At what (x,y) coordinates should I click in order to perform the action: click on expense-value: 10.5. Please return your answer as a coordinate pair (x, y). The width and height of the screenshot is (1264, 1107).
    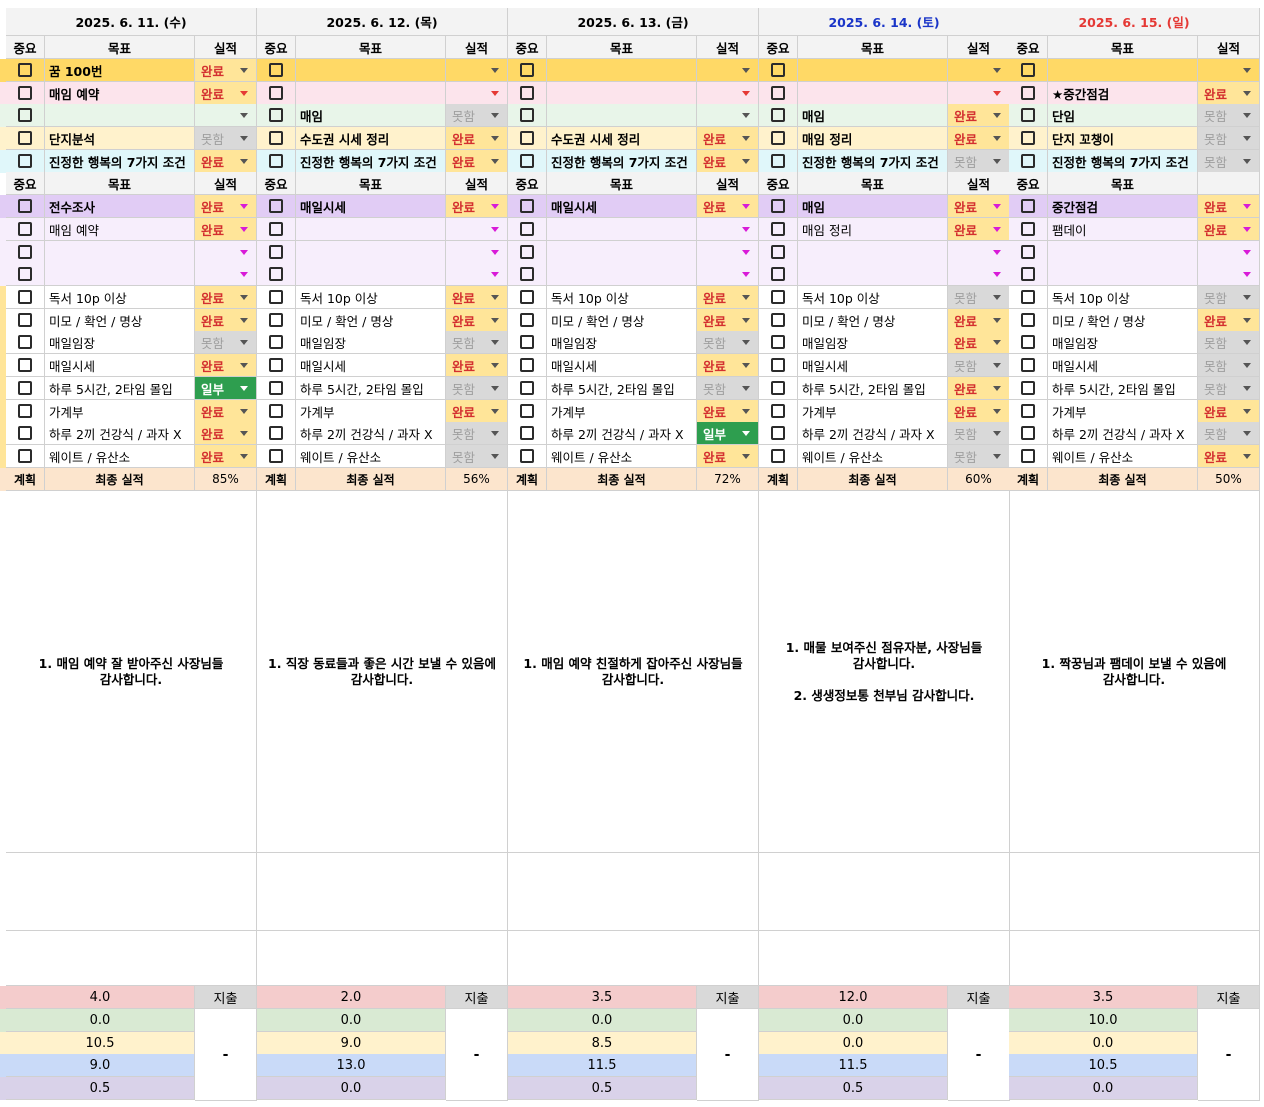
    Looking at the image, I should click on (100, 1043).